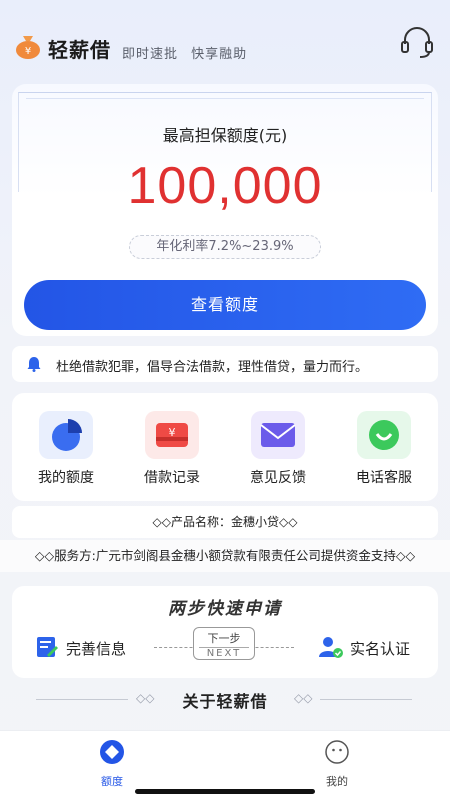 The height and width of the screenshot is (800, 450). What do you see at coordinates (112, 752) in the screenshot?
I see `limit-tab-icon` at bounding box center [112, 752].